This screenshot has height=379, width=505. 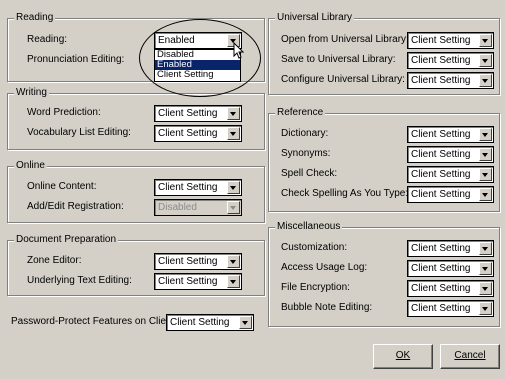 I want to click on reading-select-value: Enabled, so click(x=176, y=40).